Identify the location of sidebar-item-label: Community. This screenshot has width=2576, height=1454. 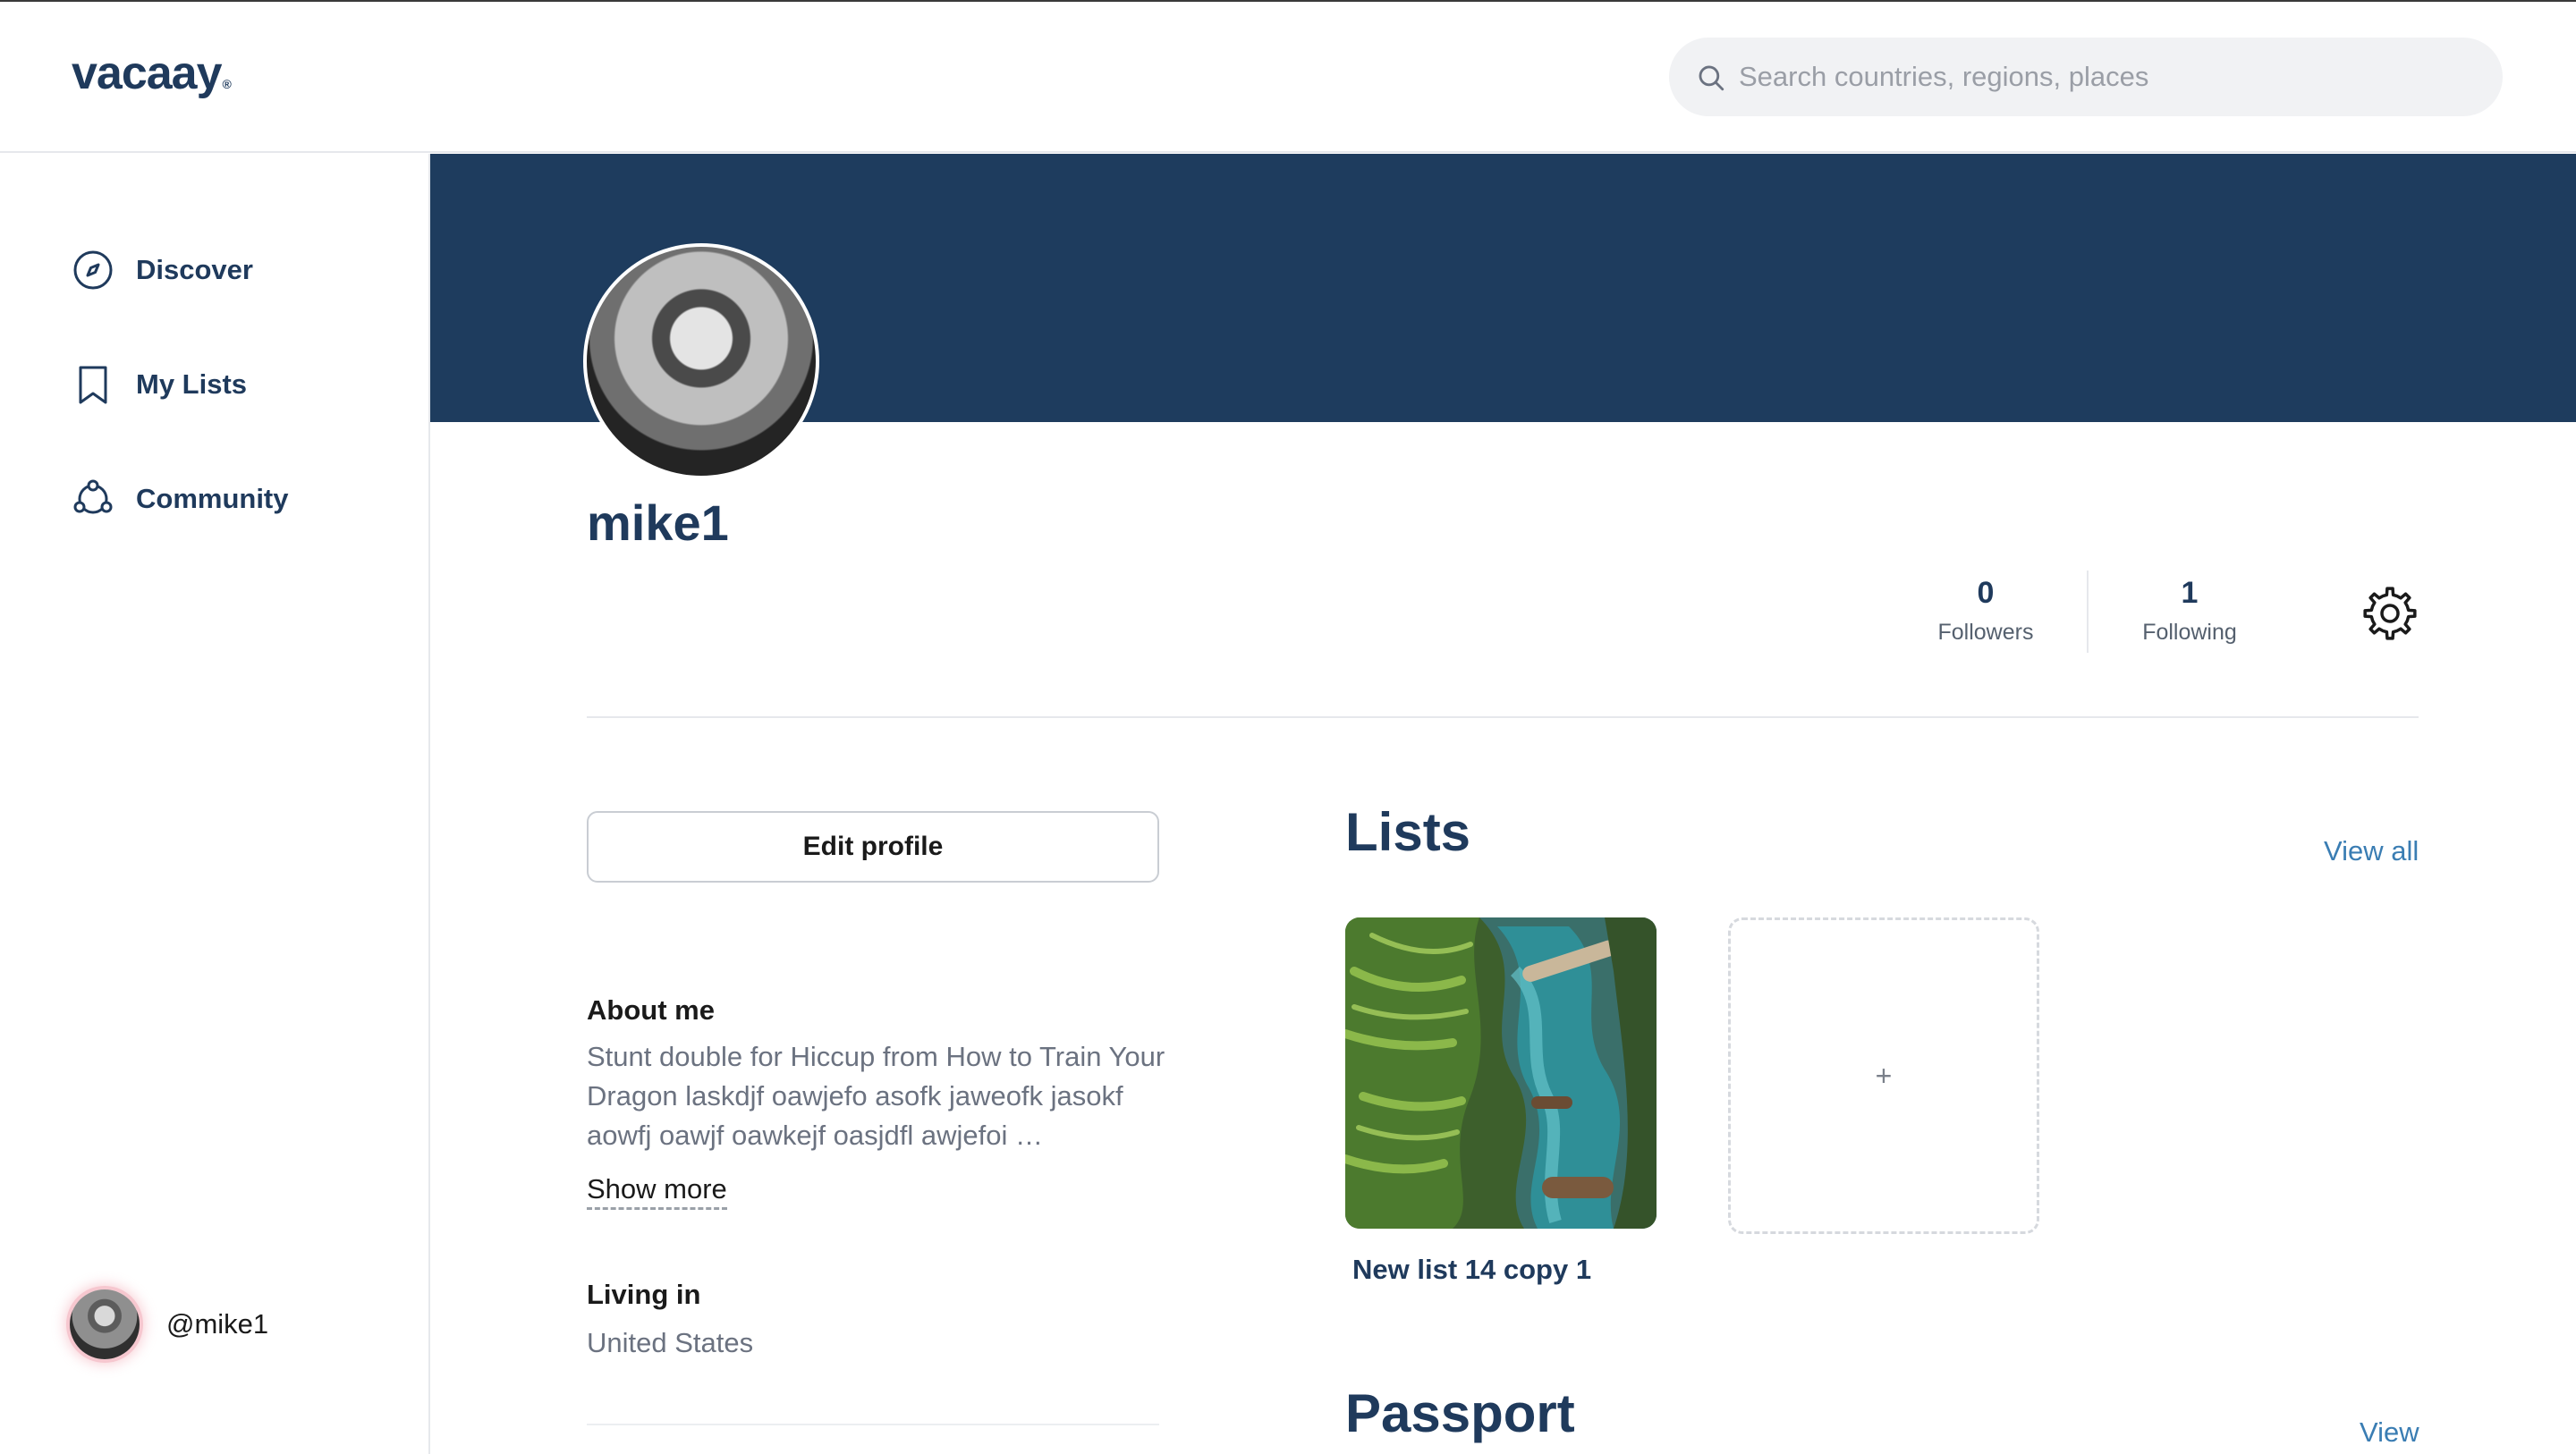
(212, 499).